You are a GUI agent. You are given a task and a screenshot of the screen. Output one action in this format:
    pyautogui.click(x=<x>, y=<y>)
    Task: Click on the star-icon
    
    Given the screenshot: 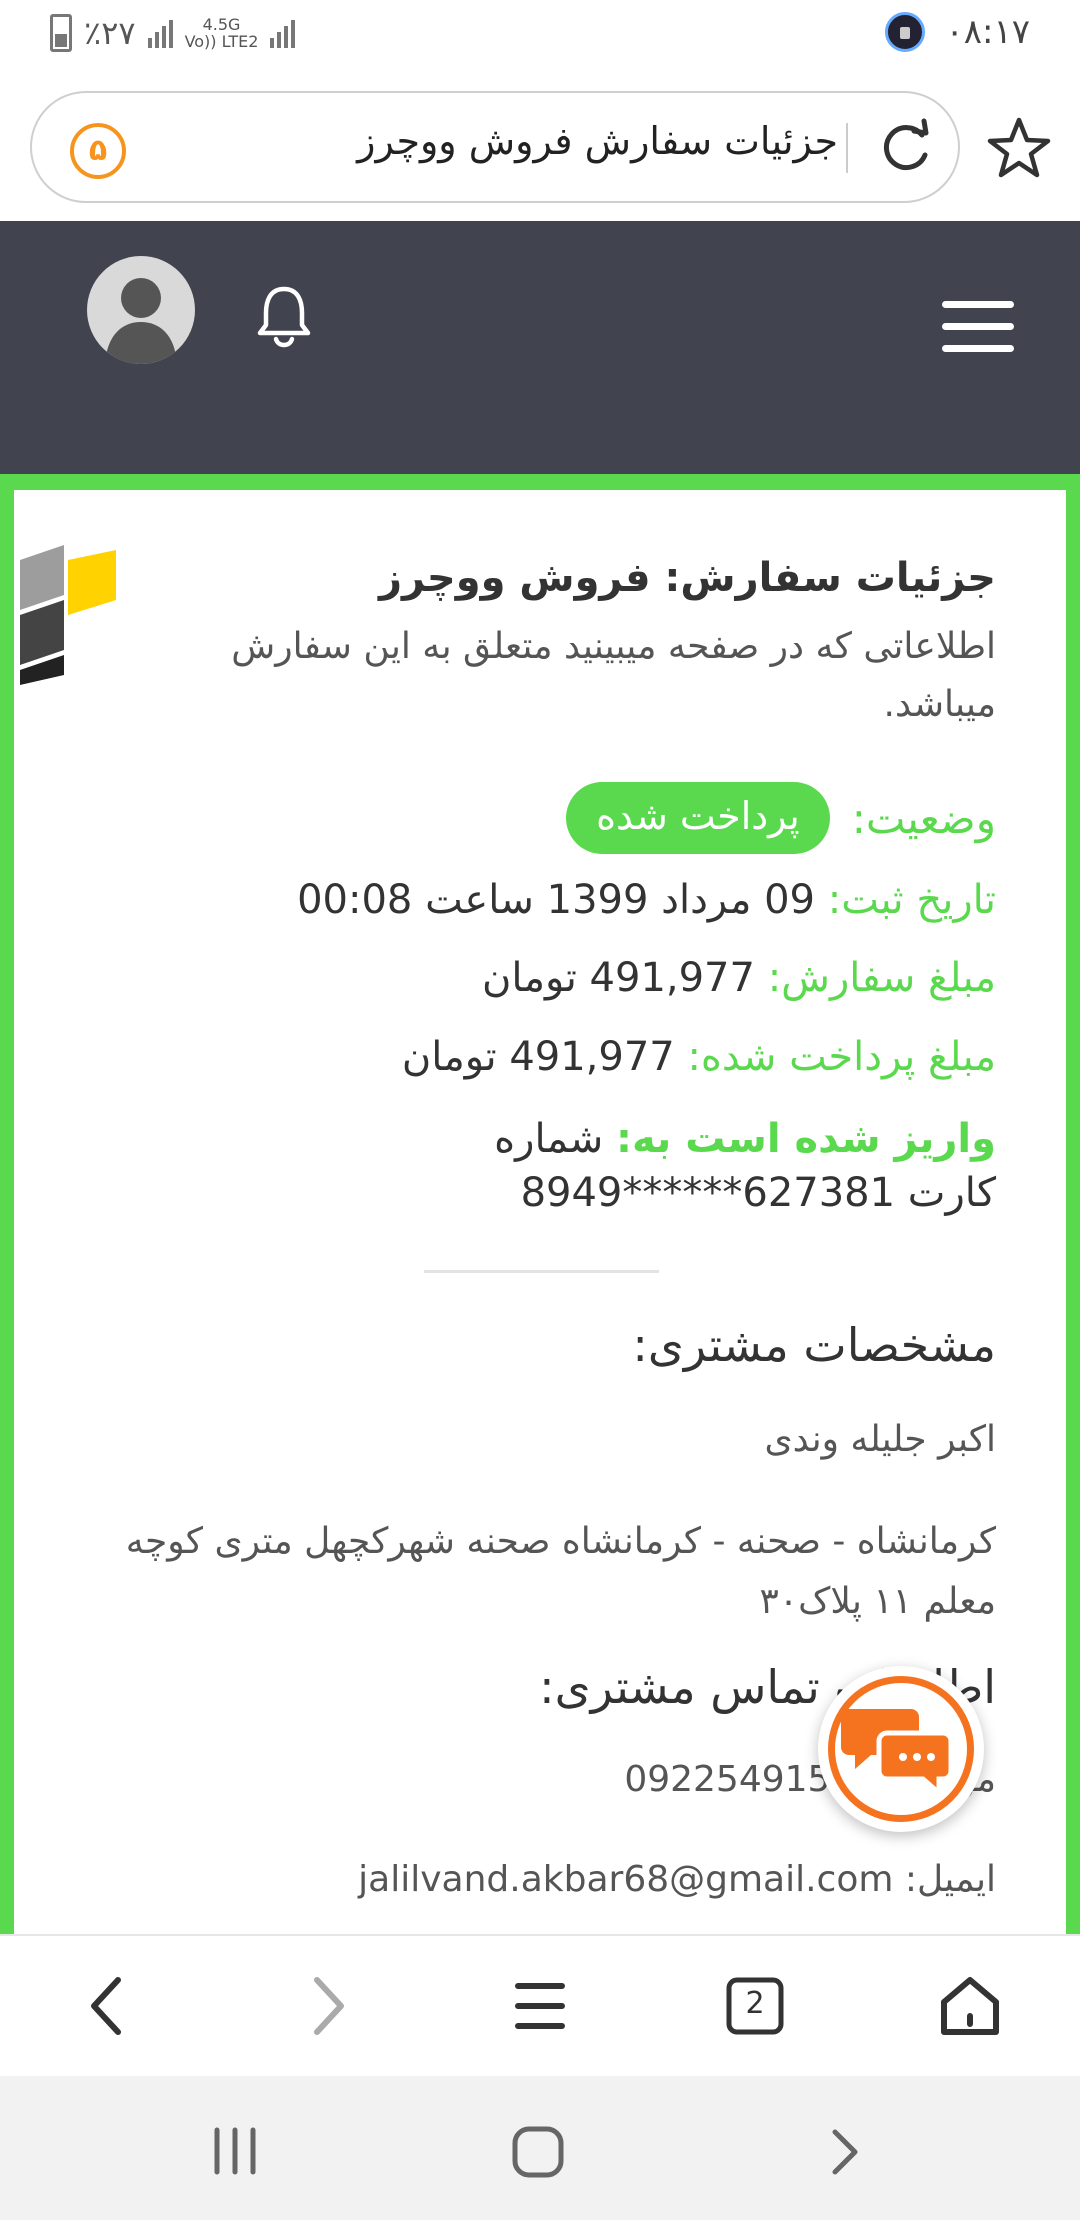 What is the action you would take?
    pyautogui.click(x=1019, y=148)
    